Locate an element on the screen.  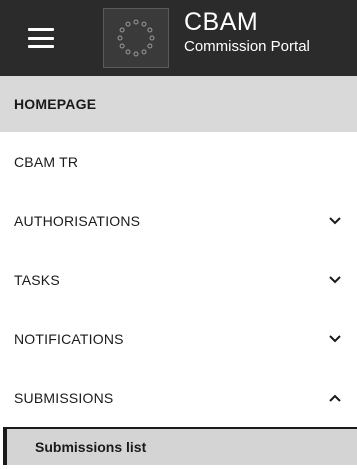
eu-stars-ring is located at coordinates (136, 38).